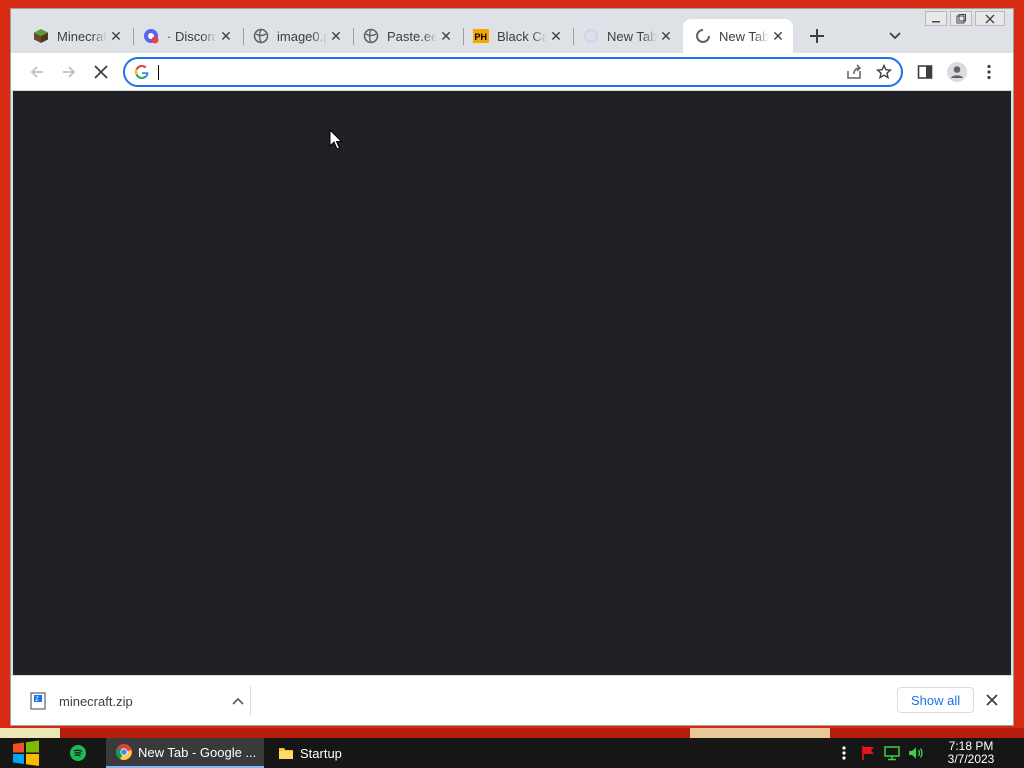 This screenshot has width=1024, height=768. I want to click on tab-discord: · Discord ✕, so click(186, 36).